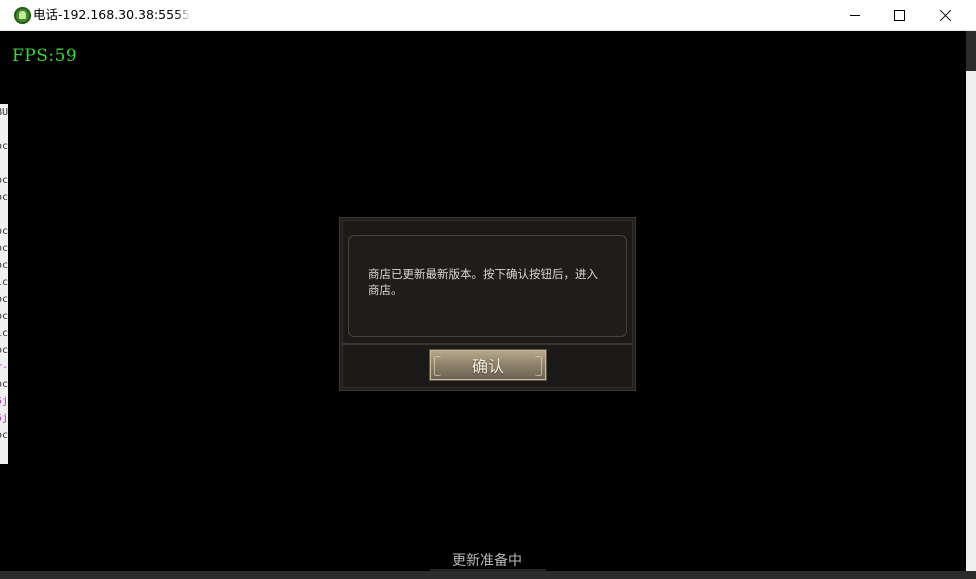 The image size is (976, 579). Describe the element at coordinates (538, 366) in the screenshot. I see `button-ornament-right` at that location.